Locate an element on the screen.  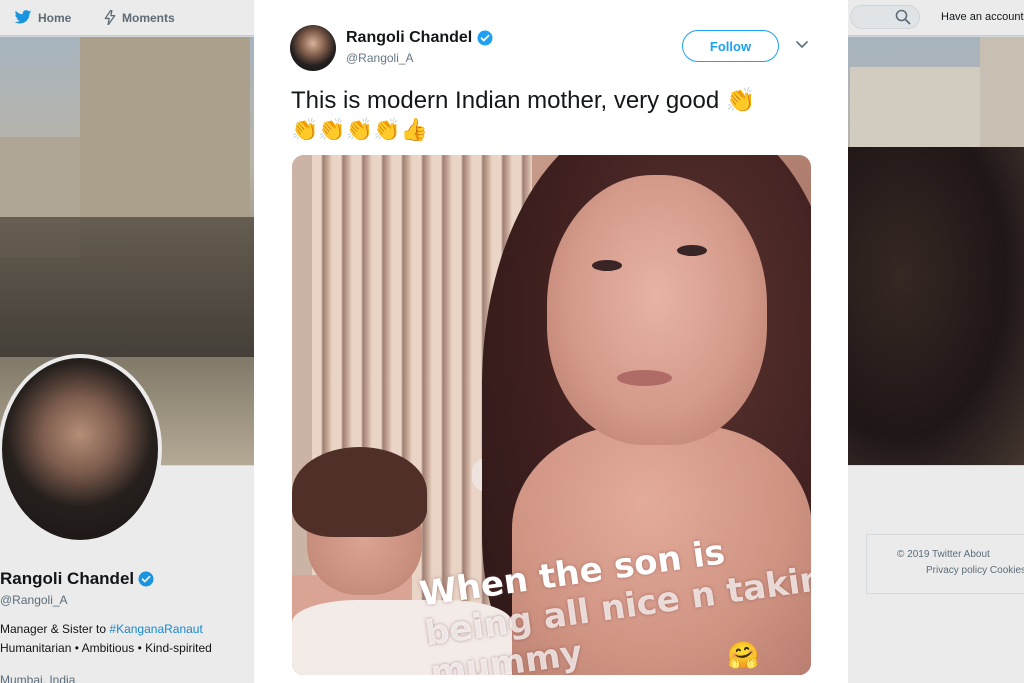
photo-lips is located at coordinates (644, 378).